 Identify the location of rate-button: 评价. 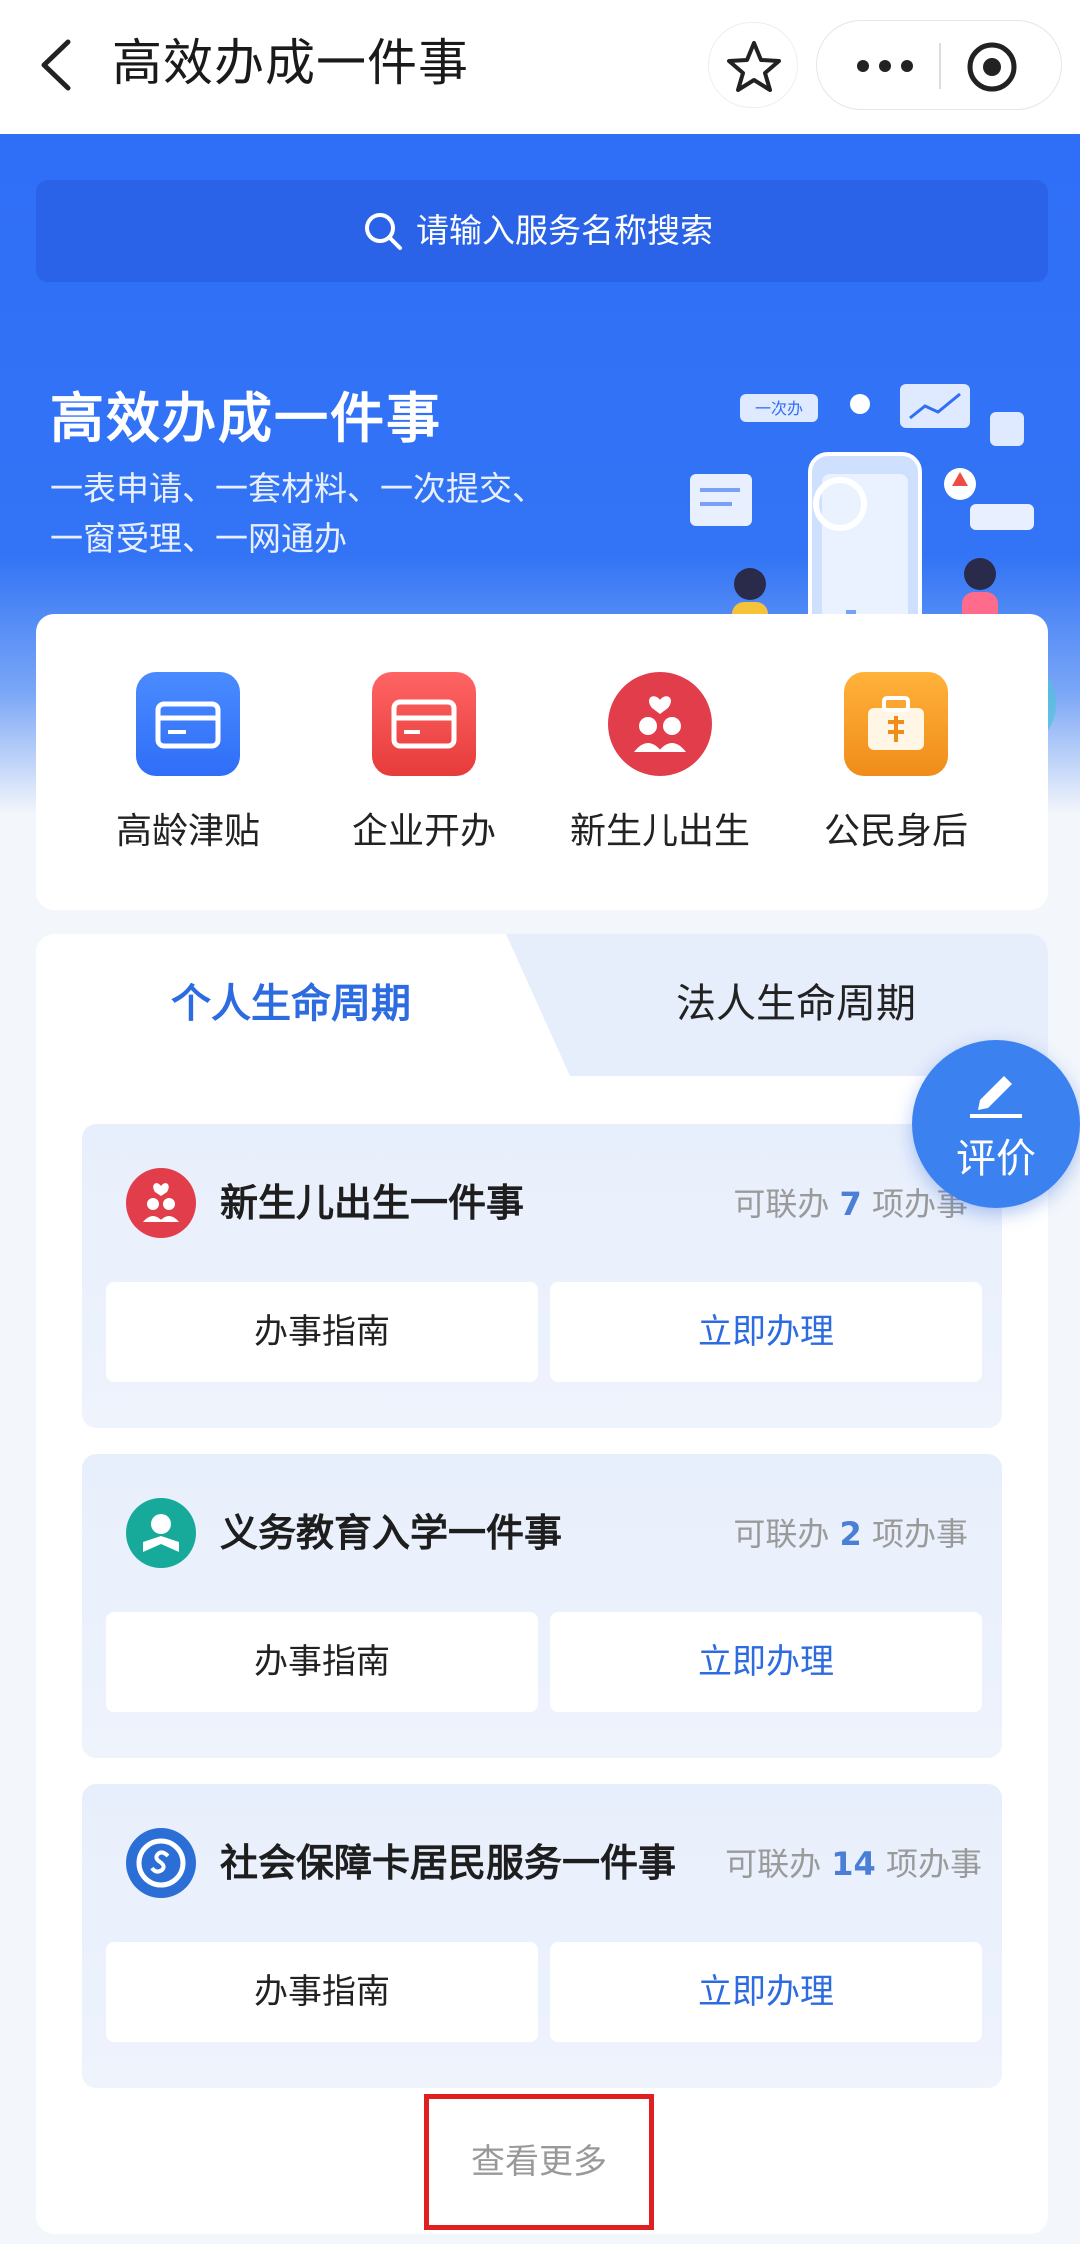
(996, 1124).